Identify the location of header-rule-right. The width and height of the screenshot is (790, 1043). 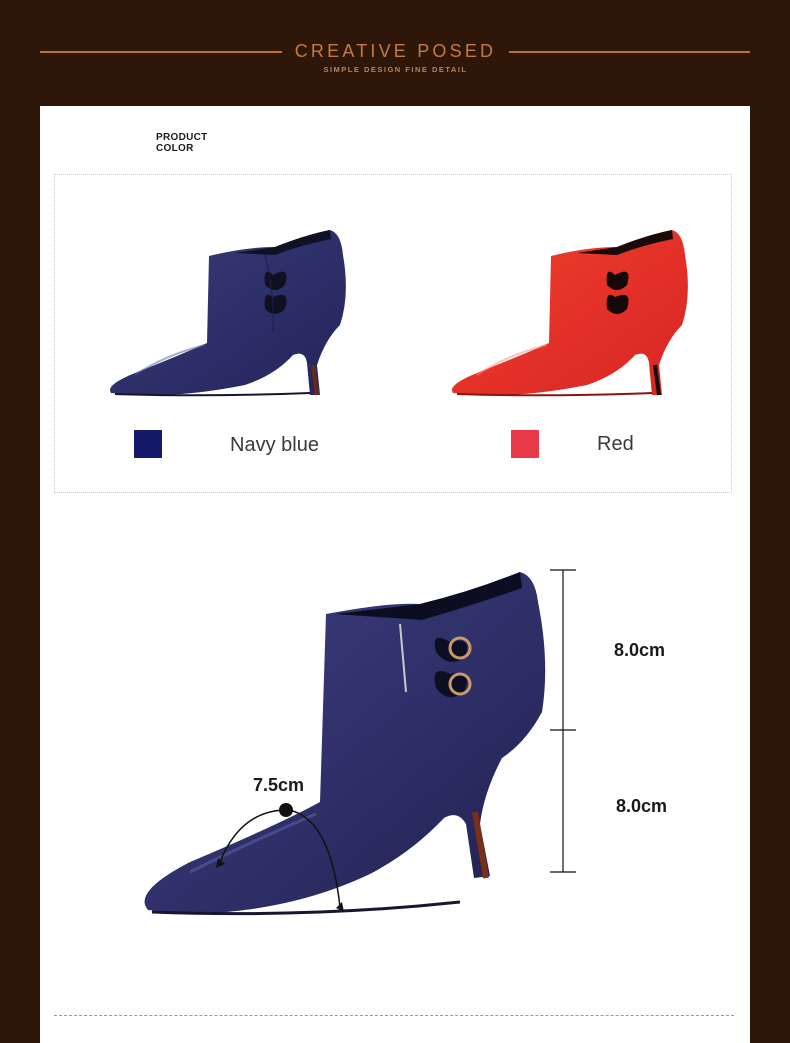
(629, 52).